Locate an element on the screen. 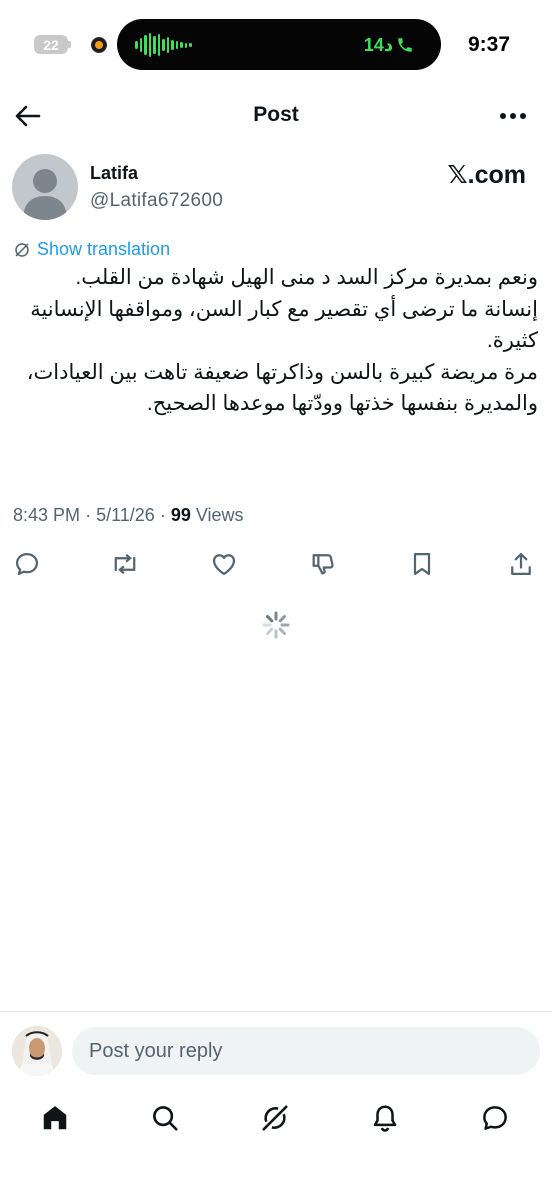 This screenshot has height=1200, width=552. reply-button is located at coordinates (27, 564).